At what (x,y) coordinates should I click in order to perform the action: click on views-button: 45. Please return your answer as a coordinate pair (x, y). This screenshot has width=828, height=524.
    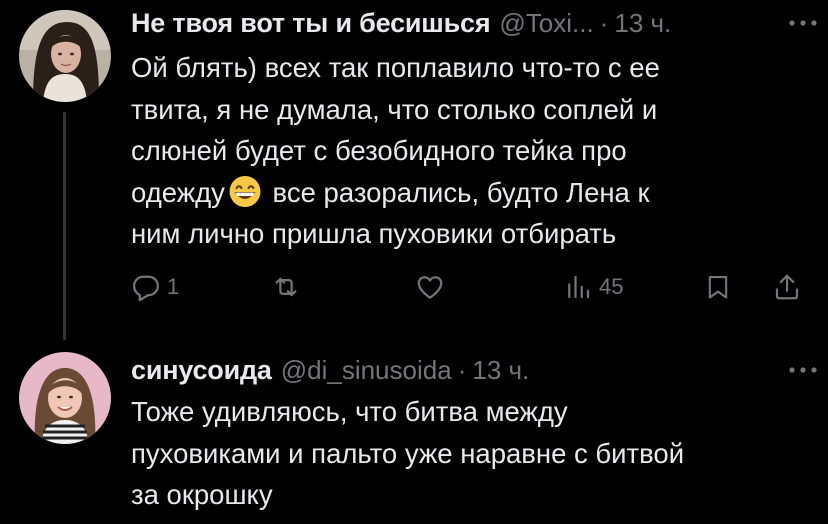
    Looking at the image, I should click on (593, 287).